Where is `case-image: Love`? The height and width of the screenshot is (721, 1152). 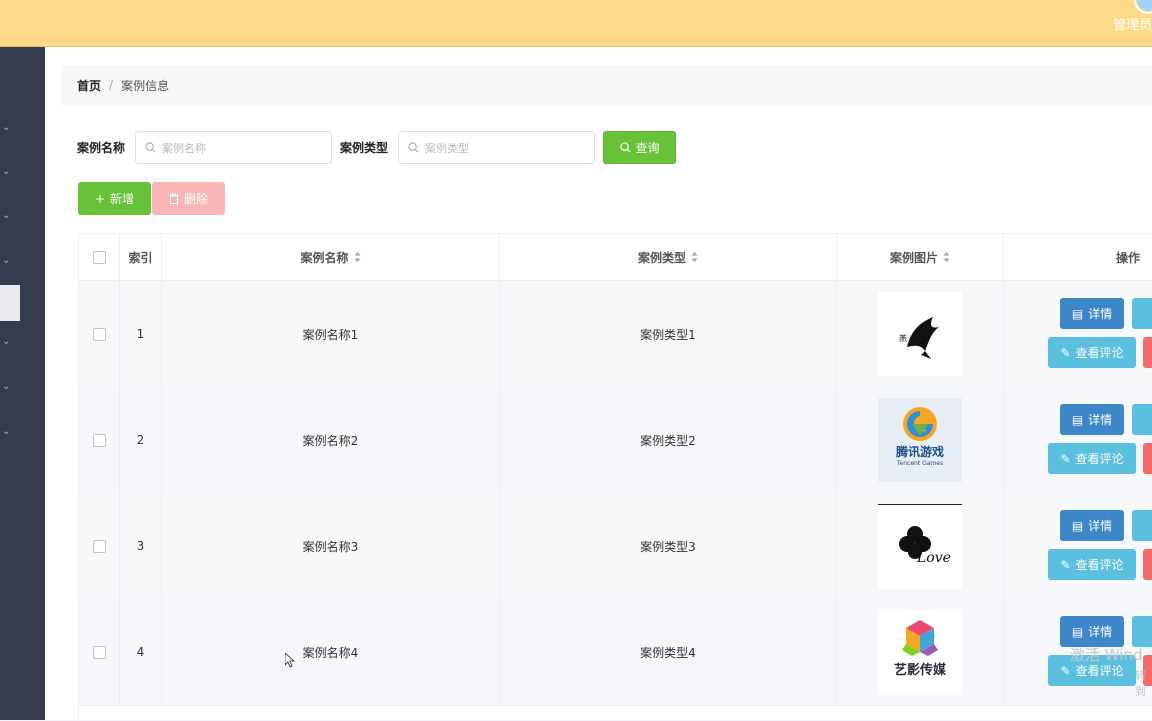 case-image: Love is located at coordinates (920, 546).